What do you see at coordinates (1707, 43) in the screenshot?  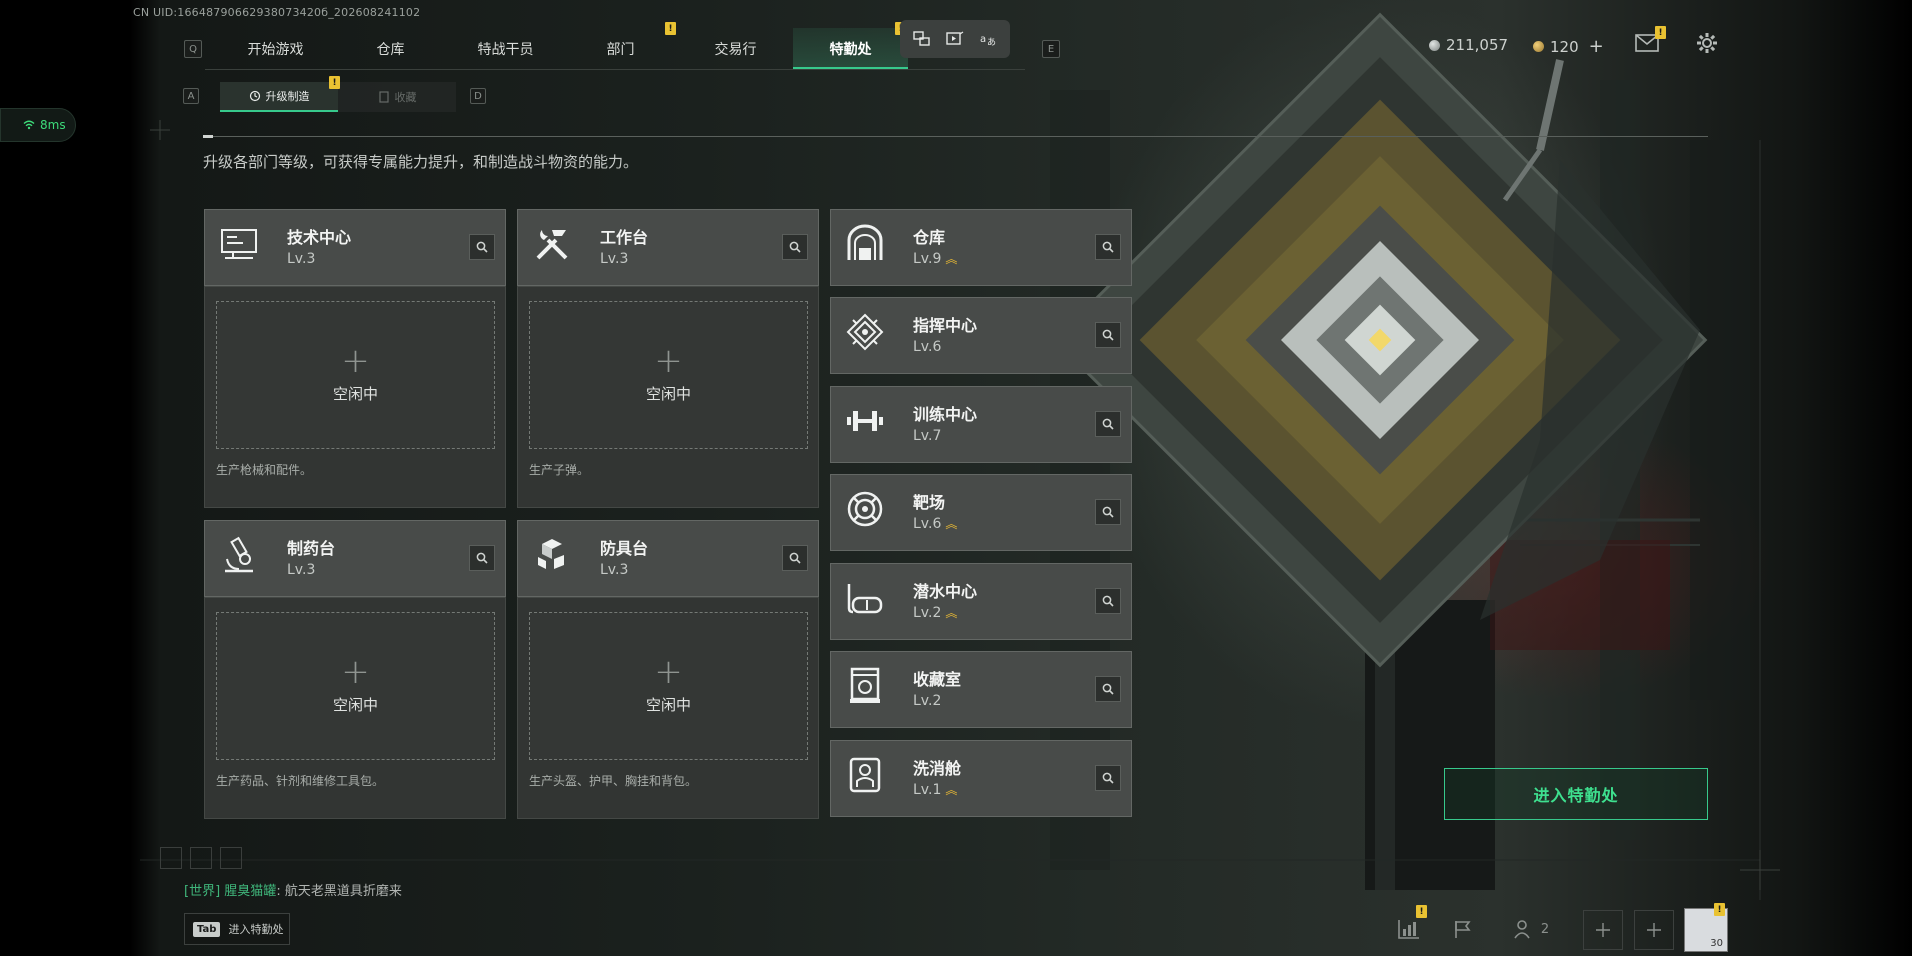 I see `gear-icon` at bounding box center [1707, 43].